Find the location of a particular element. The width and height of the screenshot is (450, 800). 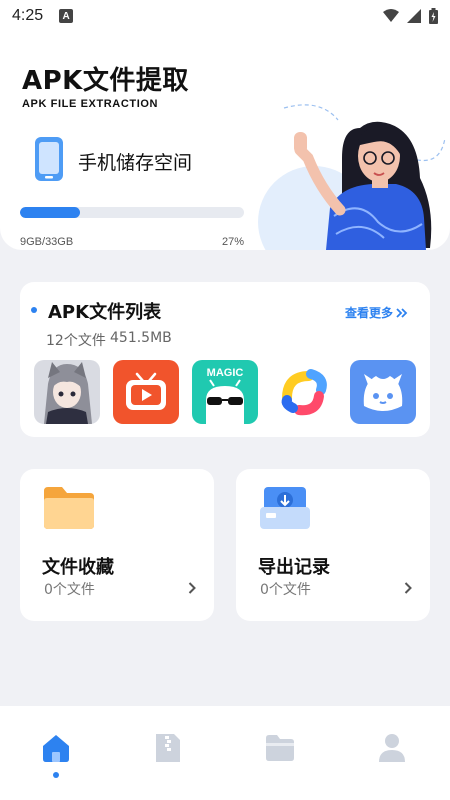

export-records-count: 0个文件 is located at coordinates (285, 590).